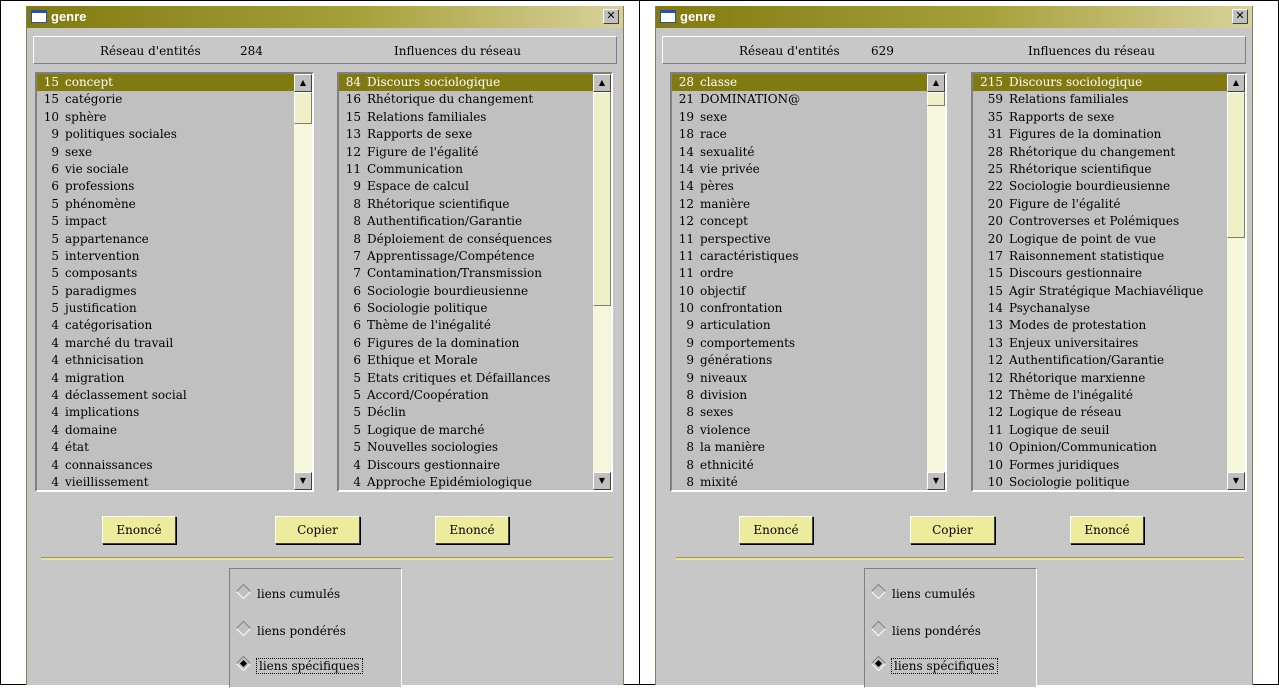  I want to click on list-item: 12 Rhétorique marxienne, so click(1100, 378).